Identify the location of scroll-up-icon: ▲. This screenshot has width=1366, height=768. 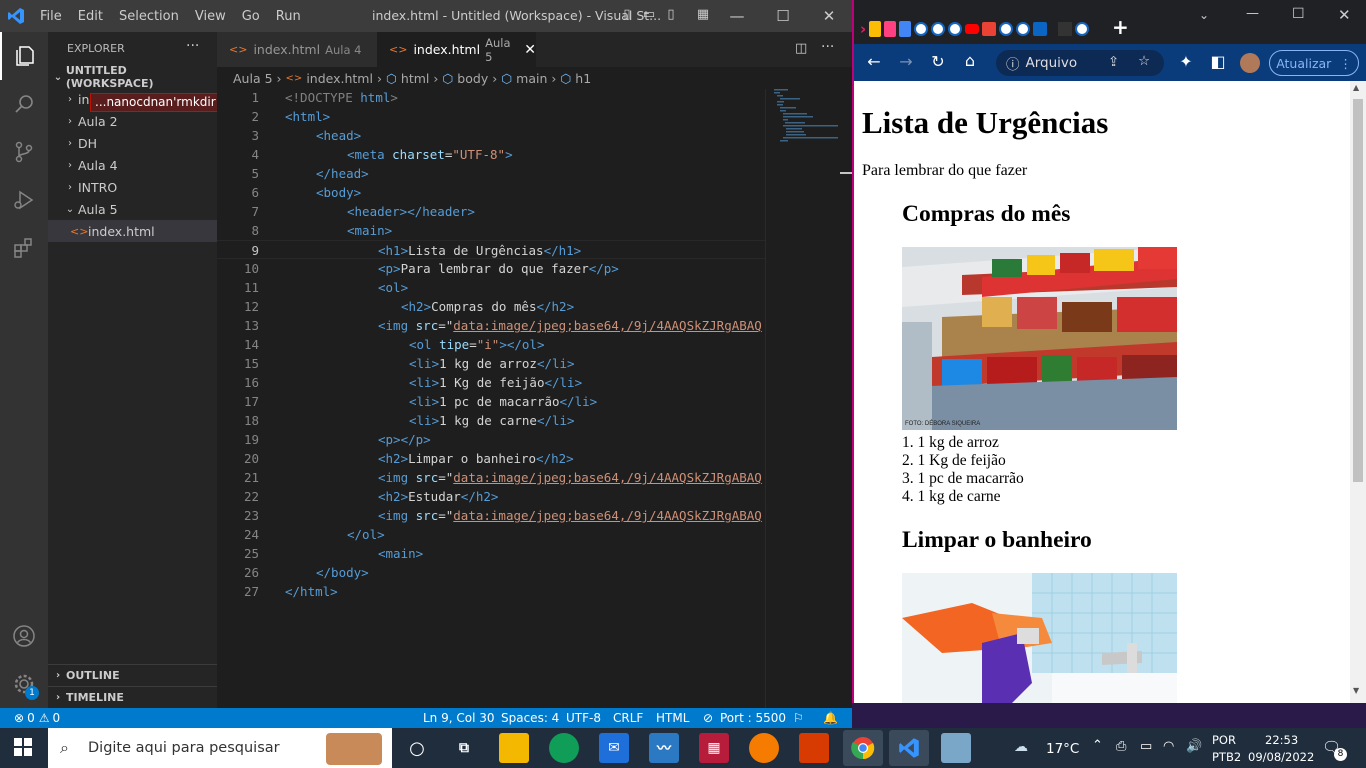
(1356, 87).